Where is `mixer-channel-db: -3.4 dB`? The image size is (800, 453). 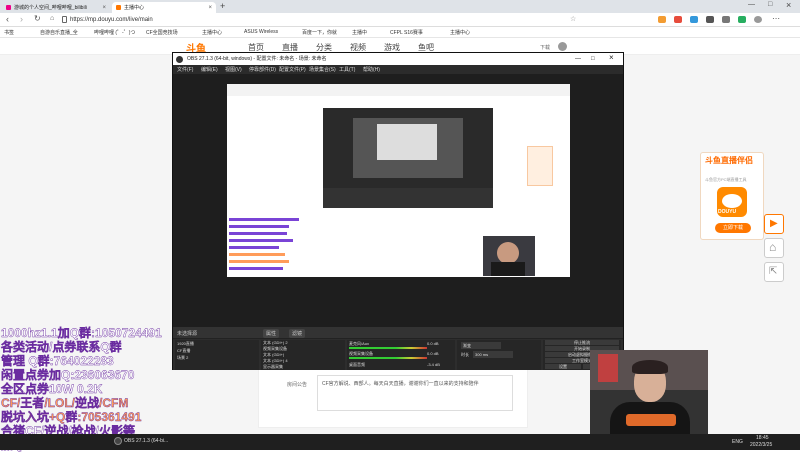 mixer-channel-db: -3.4 dB is located at coordinates (433, 364).